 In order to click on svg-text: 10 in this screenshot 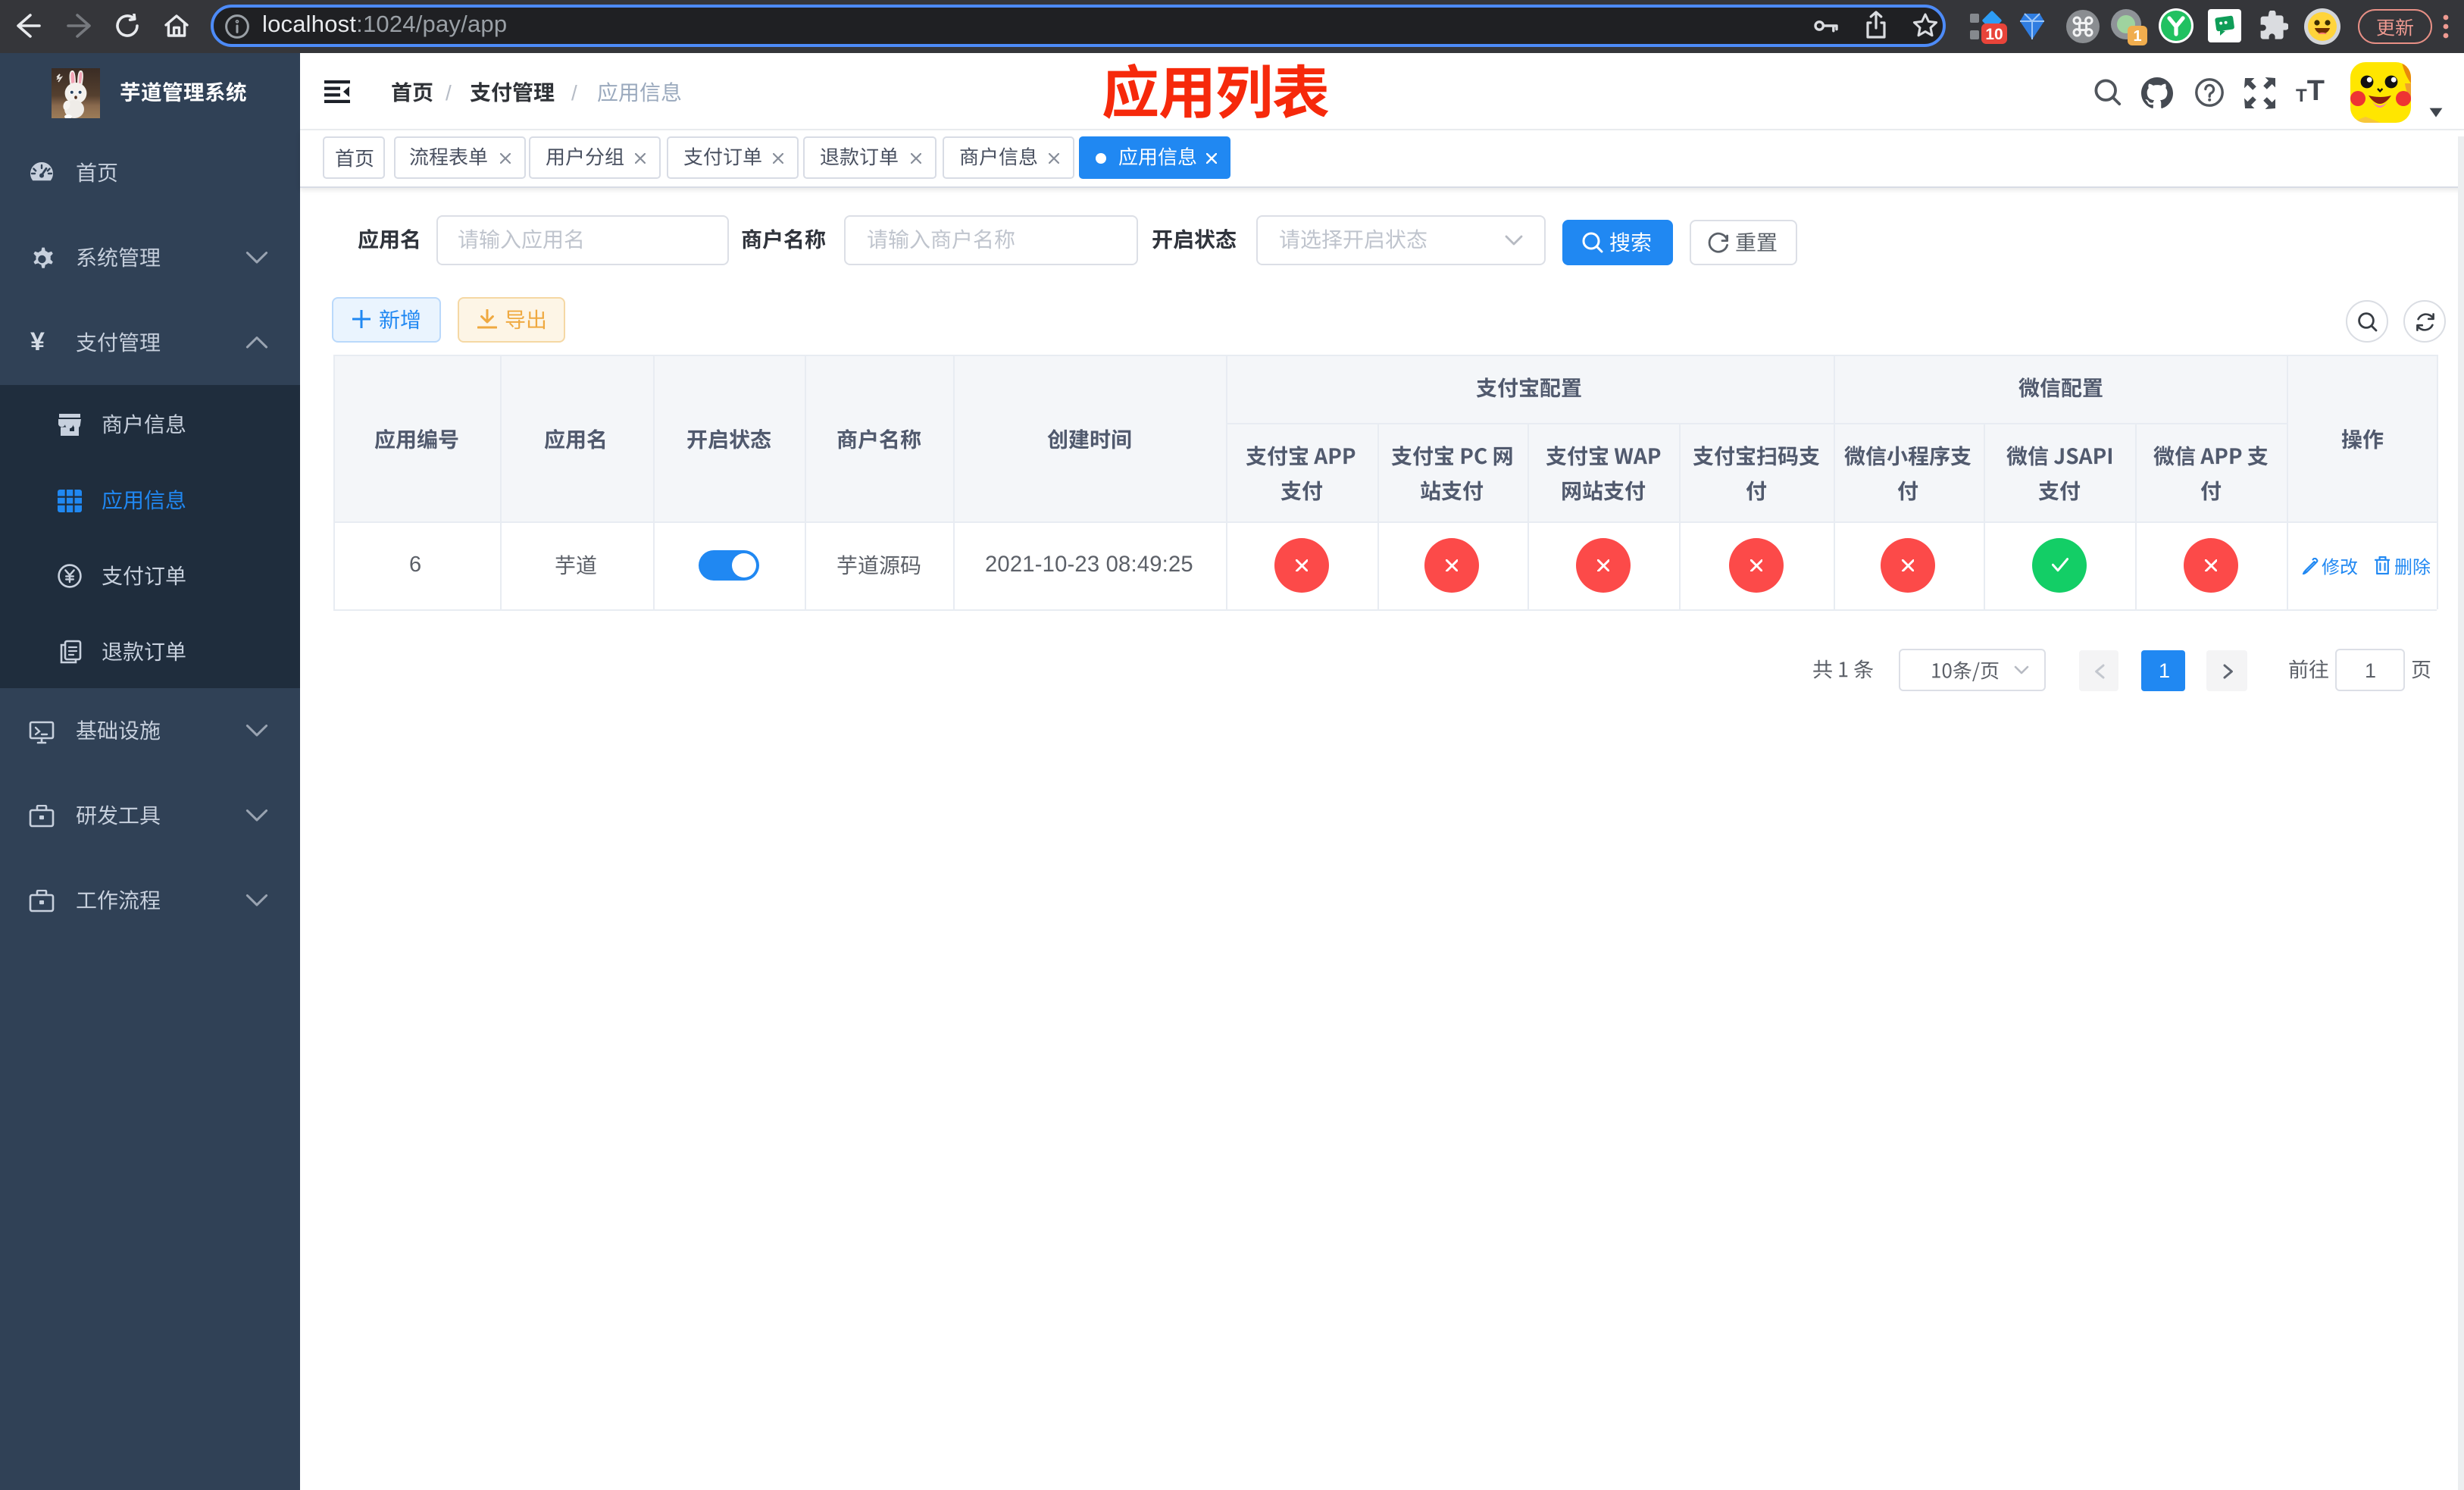, I will do `click(1994, 35)`.